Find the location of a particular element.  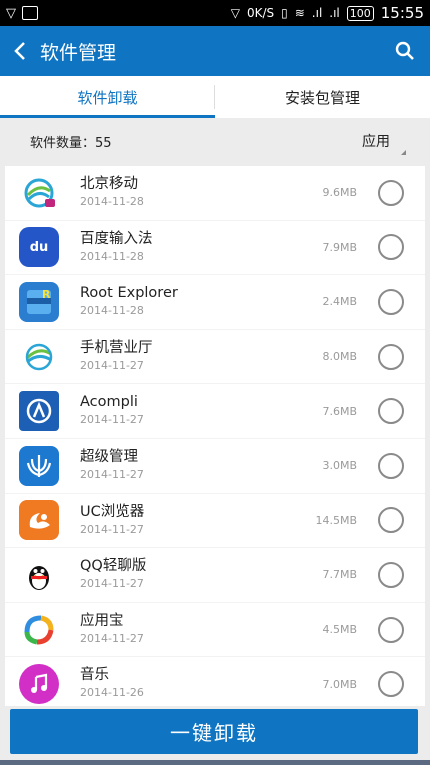

signal-icon: .ıl is located at coordinates (317, 13).